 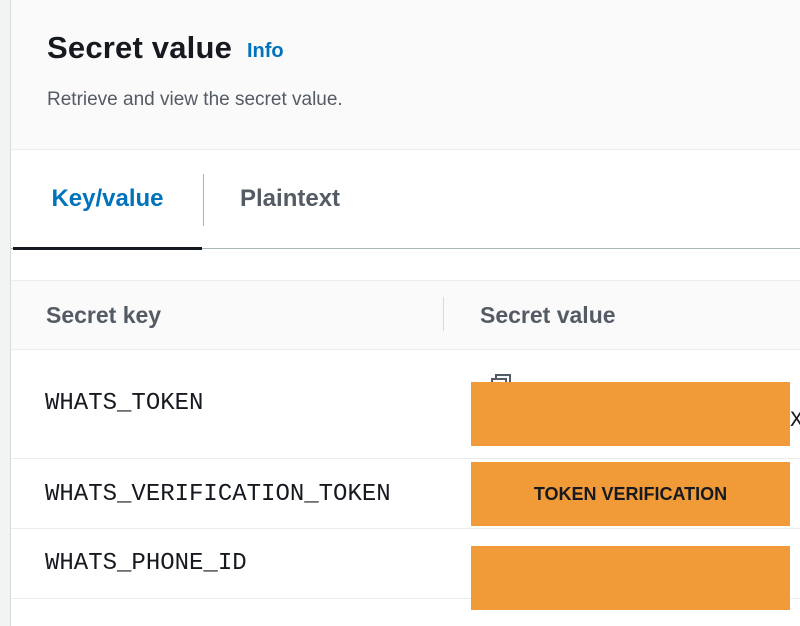 What do you see at coordinates (203, 200) in the screenshot?
I see `tab-divider` at bounding box center [203, 200].